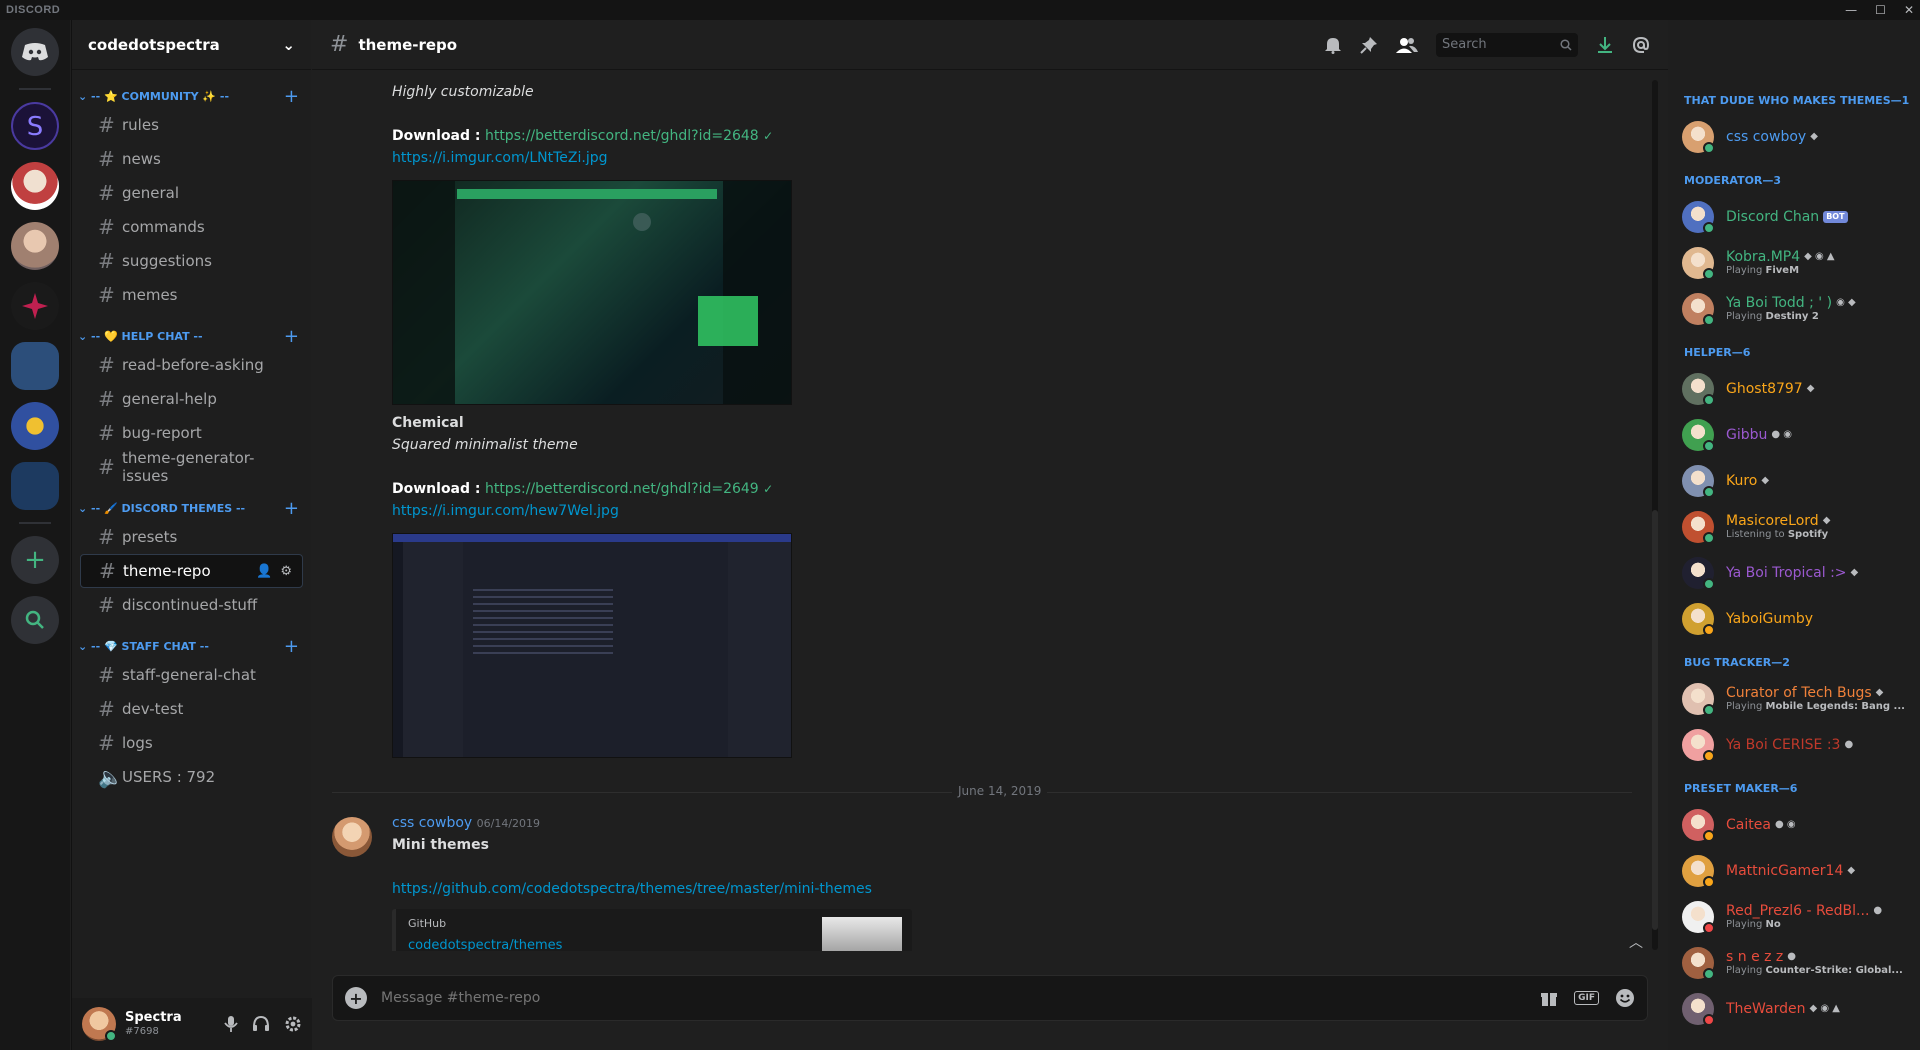 This screenshot has width=1920, height=1050. What do you see at coordinates (191, 96) in the screenshot?
I see `channel-category: ⌄ -- ⭐ COMMUNITY ✨ -- +` at bounding box center [191, 96].